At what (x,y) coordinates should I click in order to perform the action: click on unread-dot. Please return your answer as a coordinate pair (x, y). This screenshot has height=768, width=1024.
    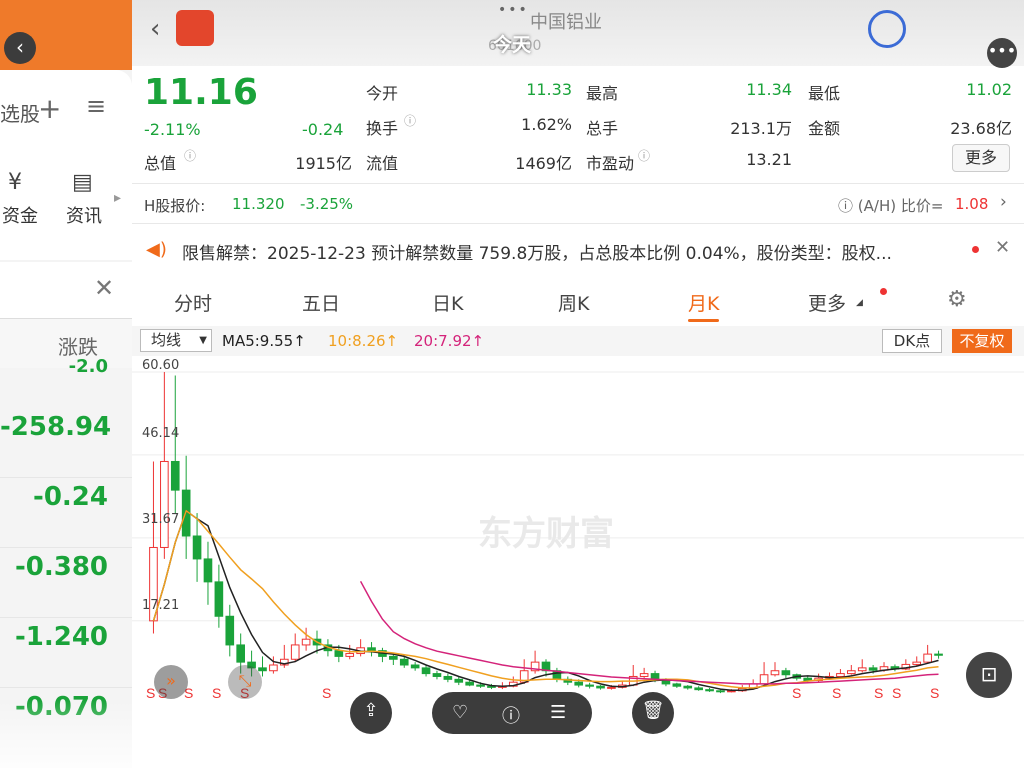
    Looking at the image, I should click on (883, 291).